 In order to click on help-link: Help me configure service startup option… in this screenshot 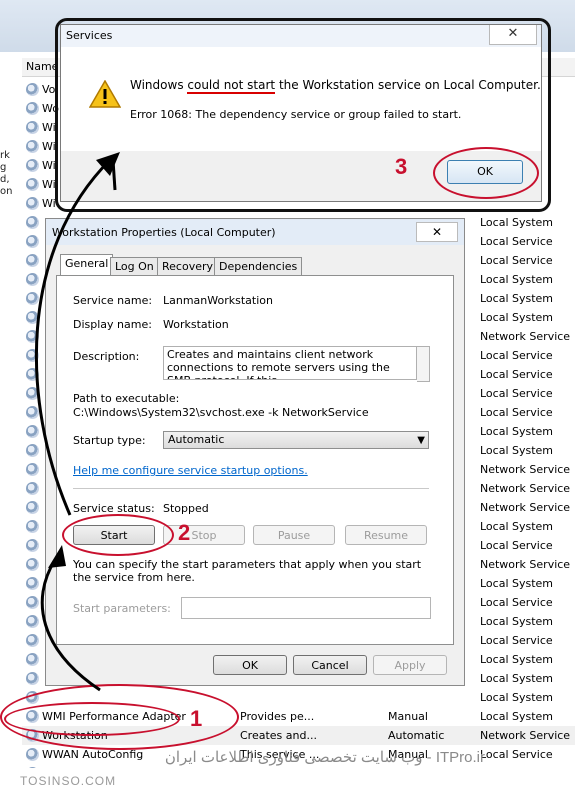, I will do `click(190, 470)`.